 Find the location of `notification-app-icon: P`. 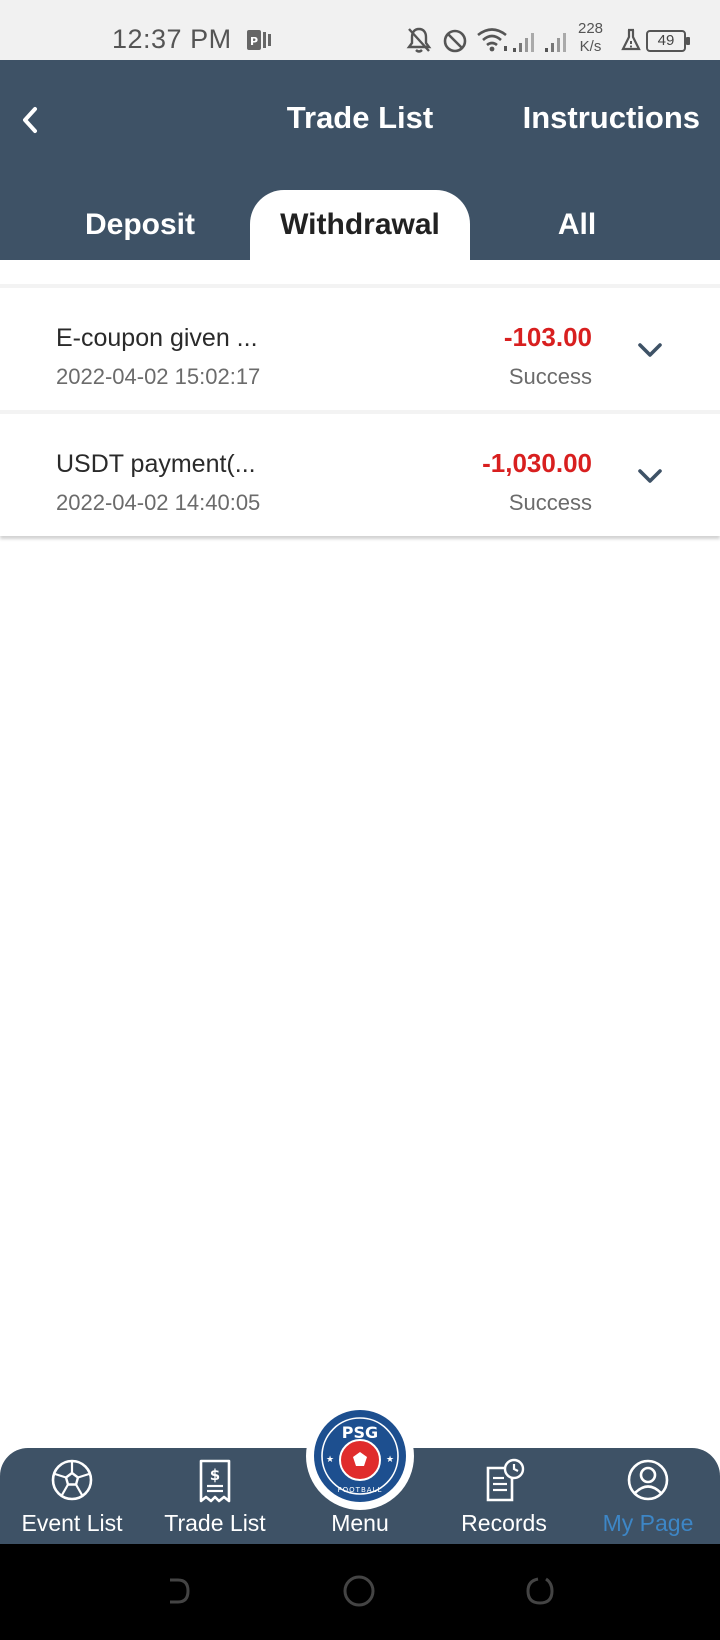

notification-app-icon: P is located at coordinates (259, 40).